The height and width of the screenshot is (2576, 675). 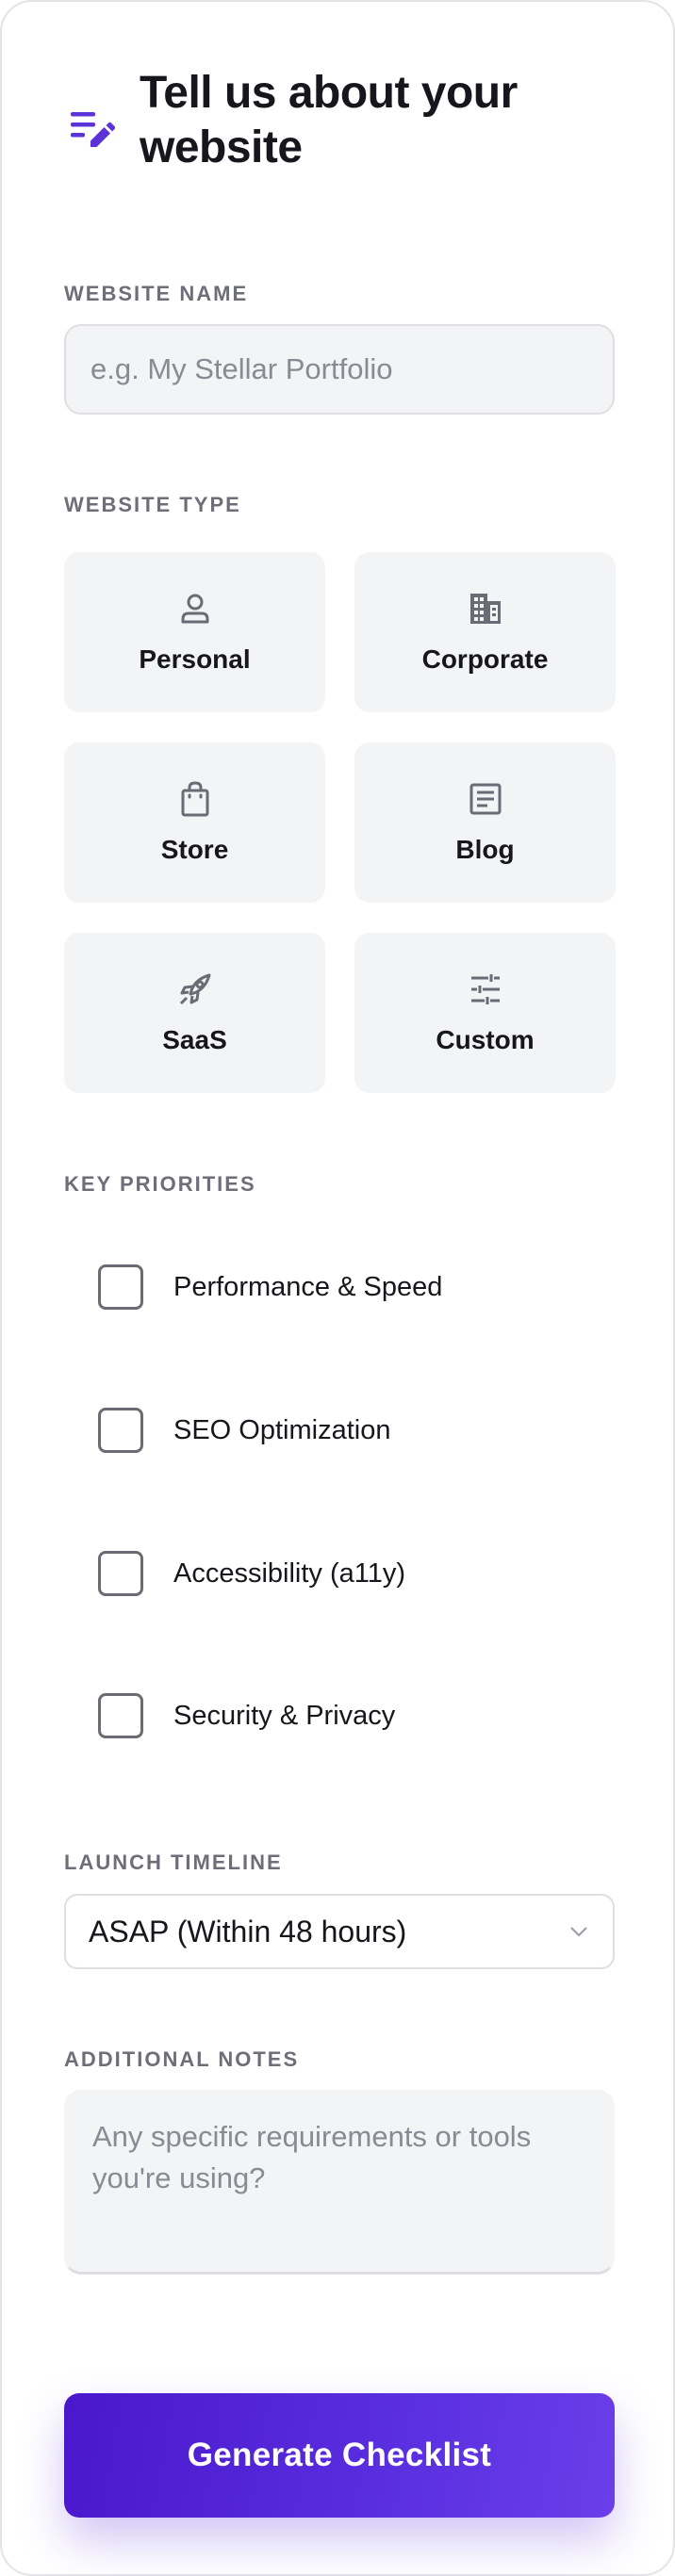 I want to click on tile-label: Corporate, so click(x=485, y=659).